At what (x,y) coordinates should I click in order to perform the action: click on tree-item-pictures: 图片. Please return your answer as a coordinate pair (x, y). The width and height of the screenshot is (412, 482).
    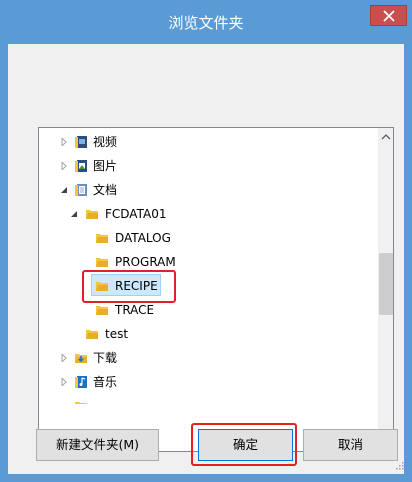
    Looking at the image, I should click on (208, 166).